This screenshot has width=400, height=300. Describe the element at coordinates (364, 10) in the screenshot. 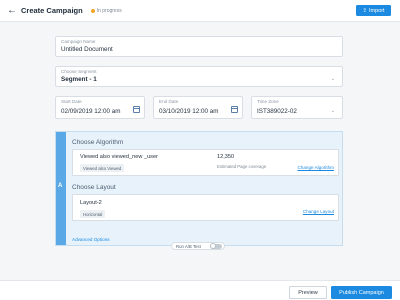

I see `upload-icon: ⇪` at that location.